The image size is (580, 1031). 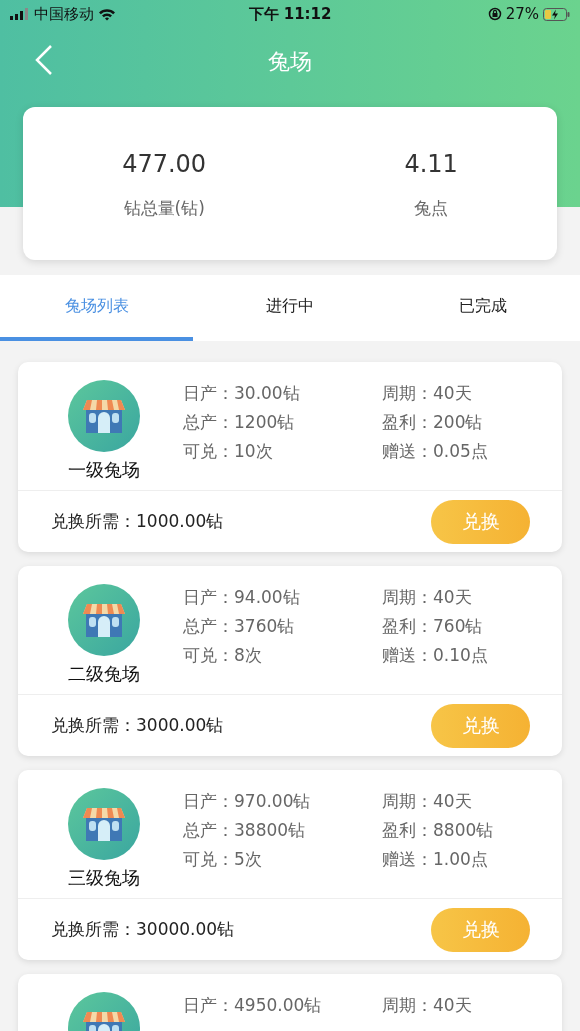 What do you see at coordinates (96, 308) in the screenshot?
I see `tab: 兔场列表` at bounding box center [96, 308].